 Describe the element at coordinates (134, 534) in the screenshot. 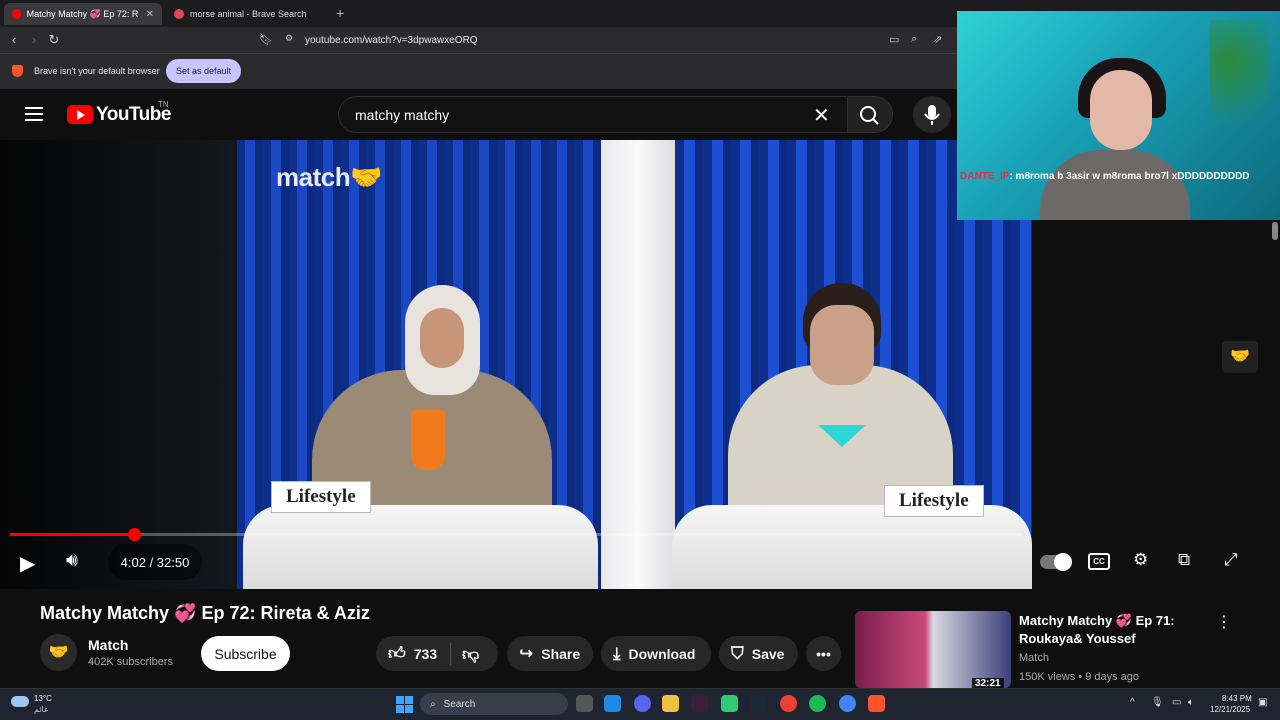

I see `progress-scrubber-handle` at that location.